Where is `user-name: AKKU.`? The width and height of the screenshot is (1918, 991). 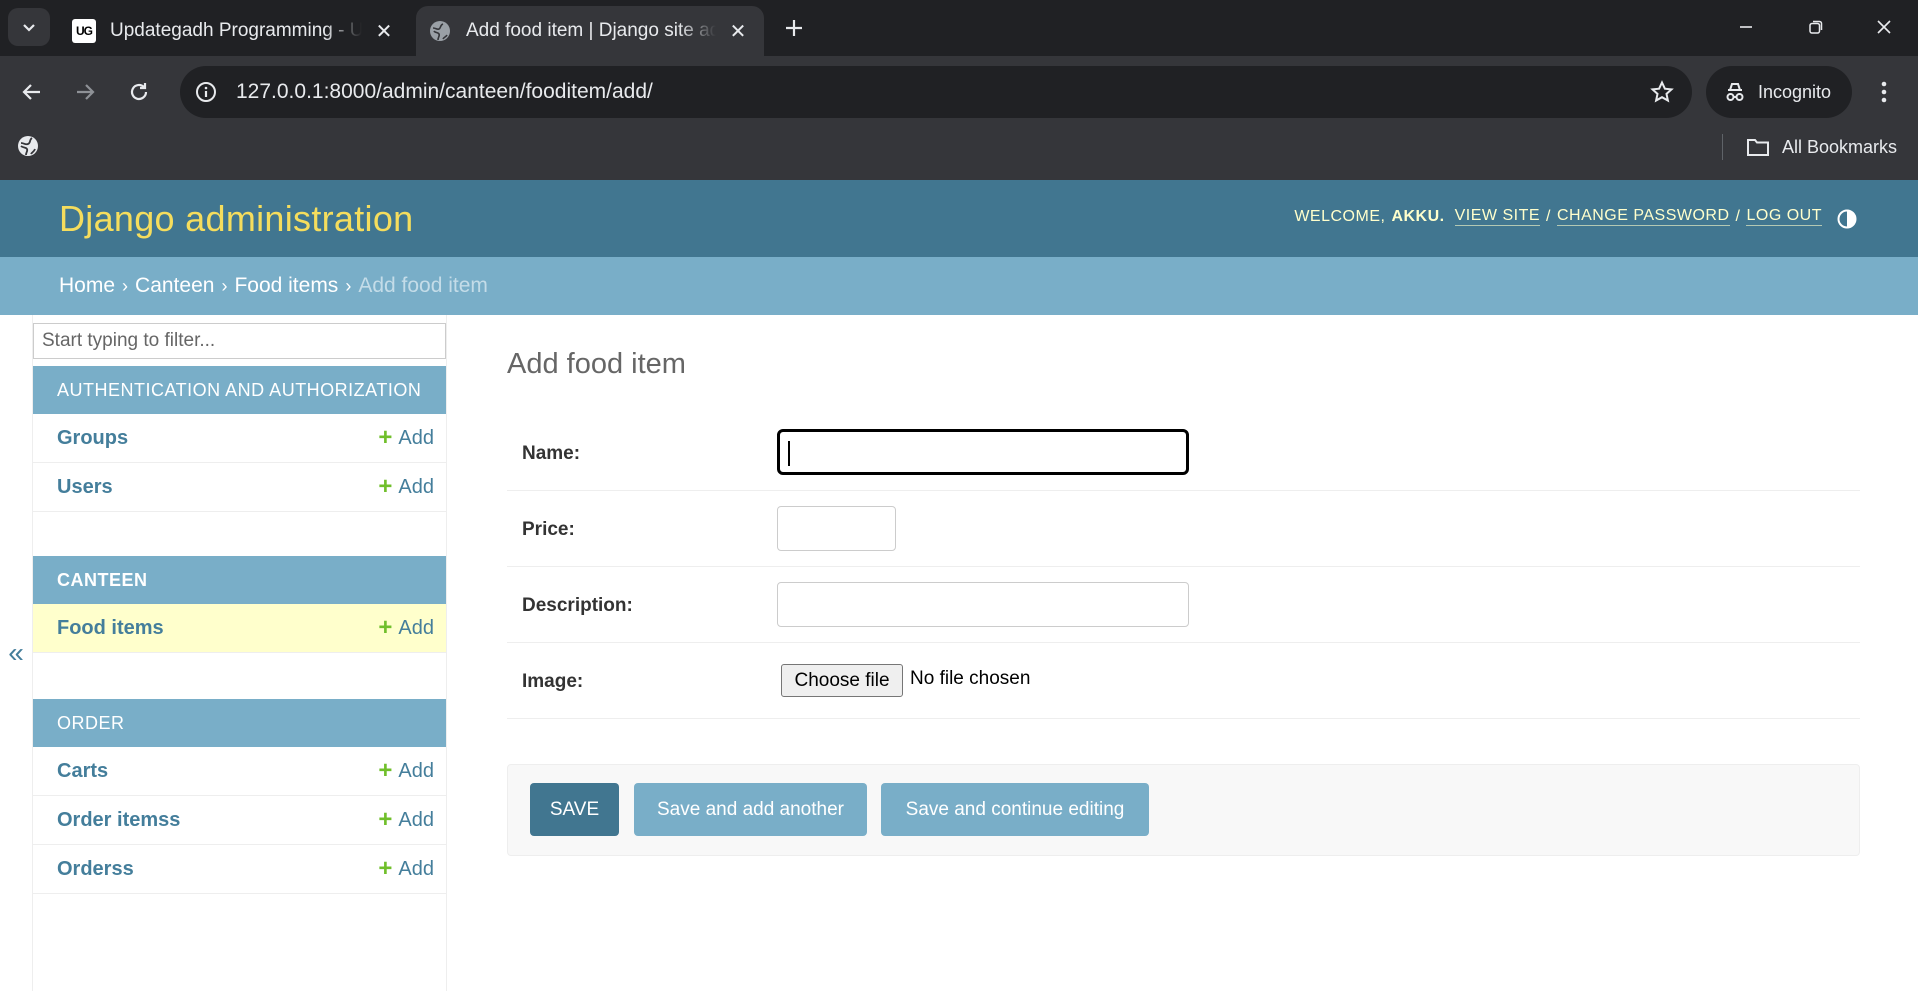
user-name: AKKU. is located at coordinates (1418, 216).